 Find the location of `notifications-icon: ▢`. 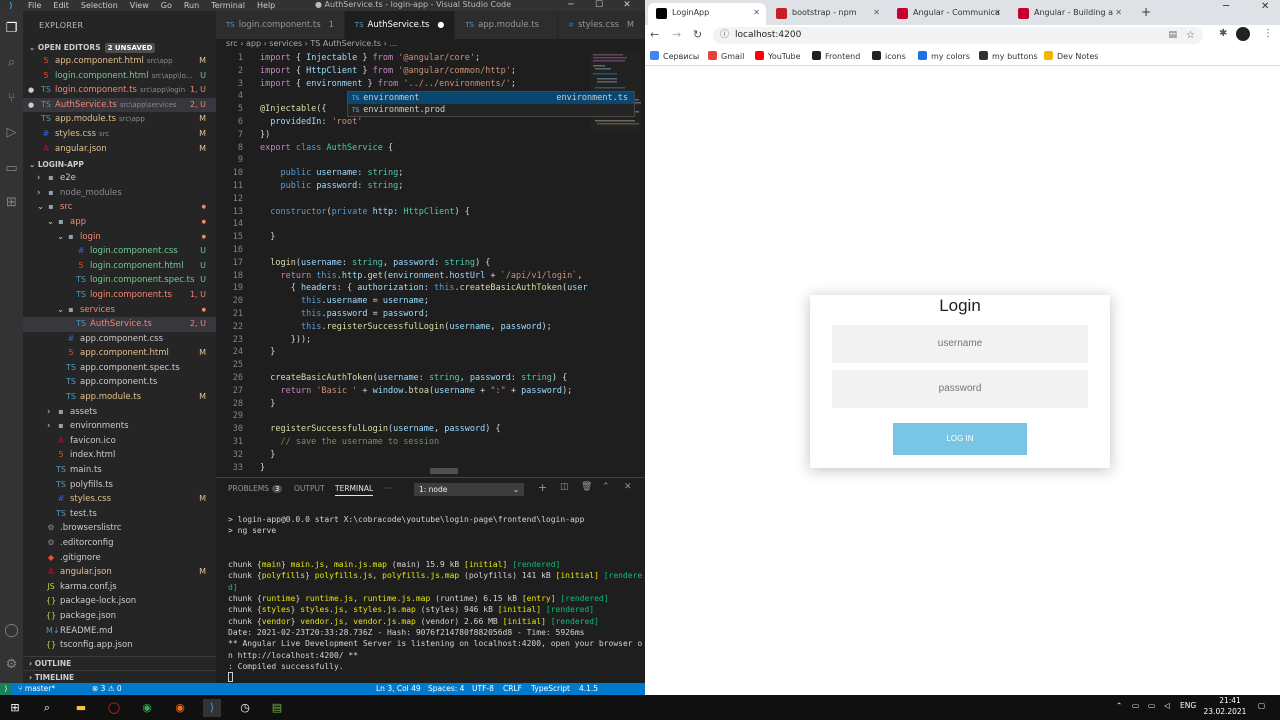

notifications-icon: ▢ is located at coordinates (1261, 705).